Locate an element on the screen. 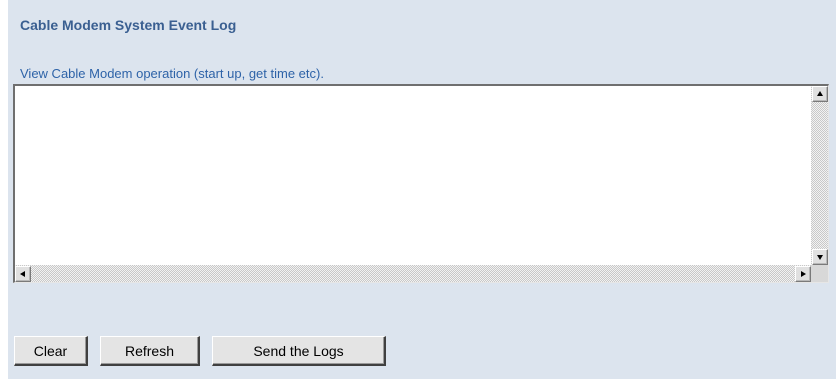 This screenshot has height=379, width=836. scroll-left-button is located at coordinates (23, 274).